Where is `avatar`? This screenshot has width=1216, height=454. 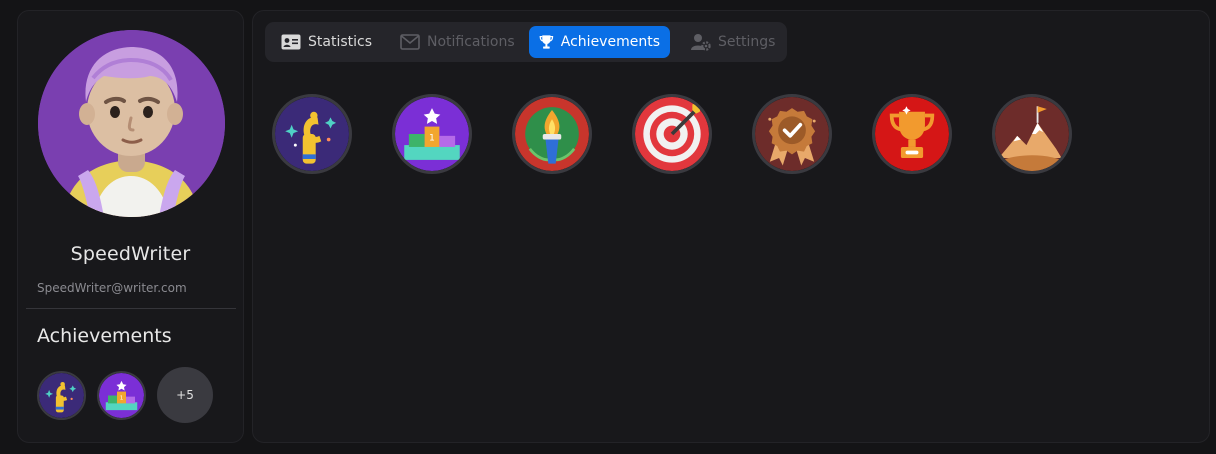 avatar is located at coordinates (131, 123).